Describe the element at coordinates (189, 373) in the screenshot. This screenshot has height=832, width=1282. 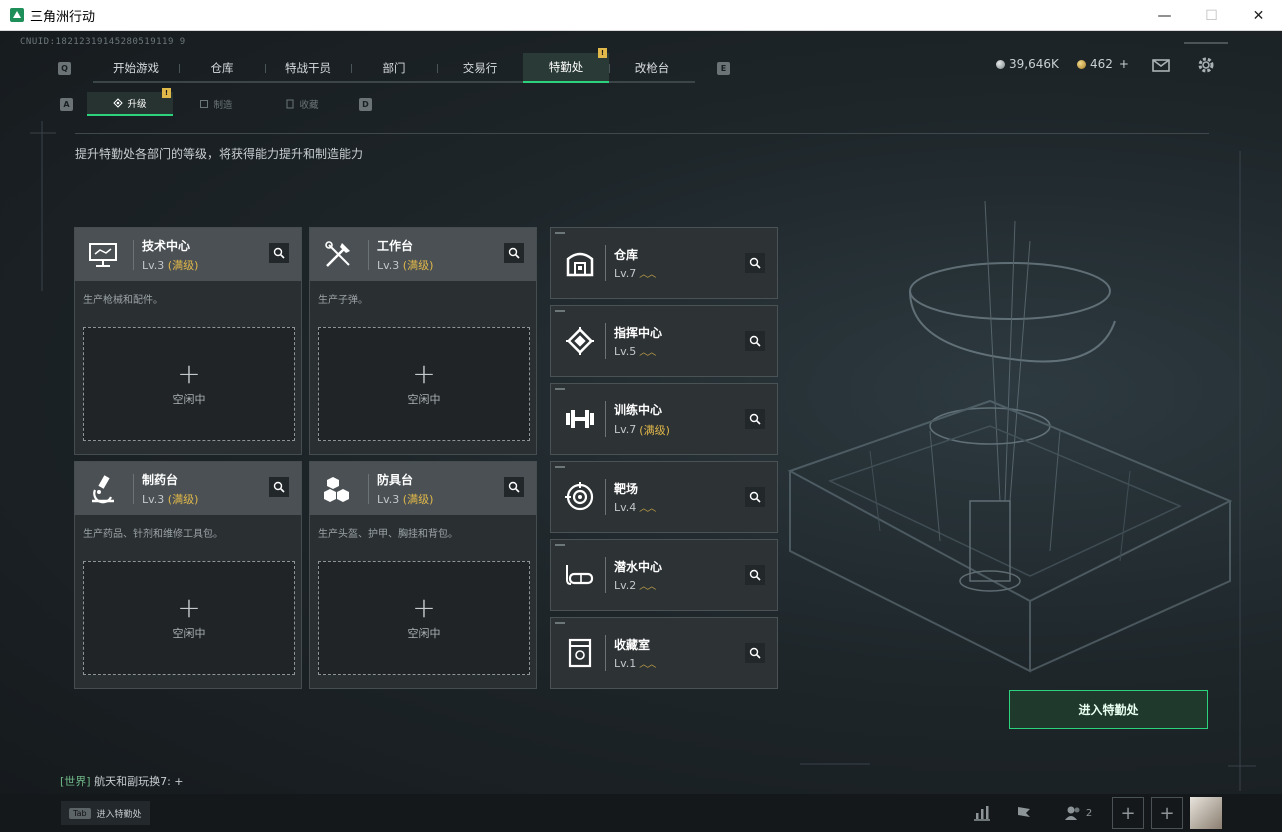
I see `plus-icon: +` at that location.